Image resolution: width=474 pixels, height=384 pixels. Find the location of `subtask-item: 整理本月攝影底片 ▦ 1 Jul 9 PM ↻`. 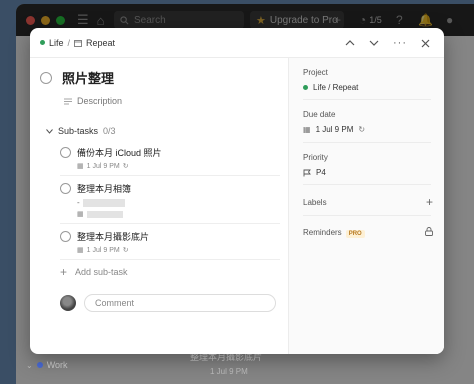

subtask-item: 整理本月攝影底片 ▦ 1 Jul 9 PM ↻ is located at coordinates (170, 242).